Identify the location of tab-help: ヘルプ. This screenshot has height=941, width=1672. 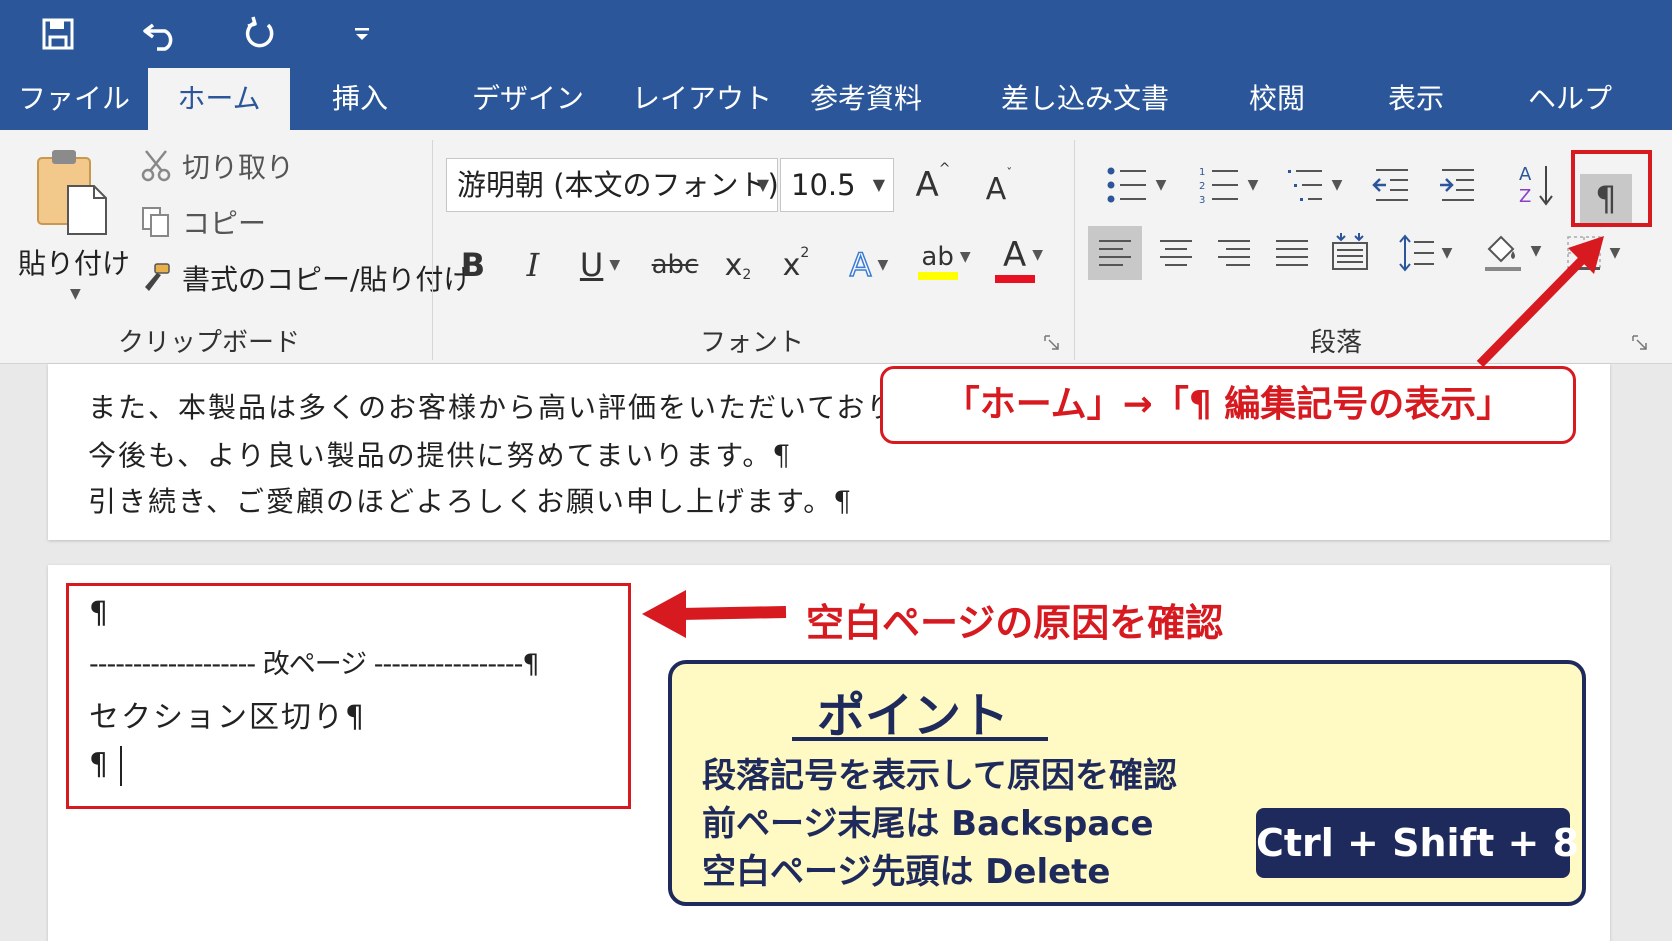
(1570, 99).